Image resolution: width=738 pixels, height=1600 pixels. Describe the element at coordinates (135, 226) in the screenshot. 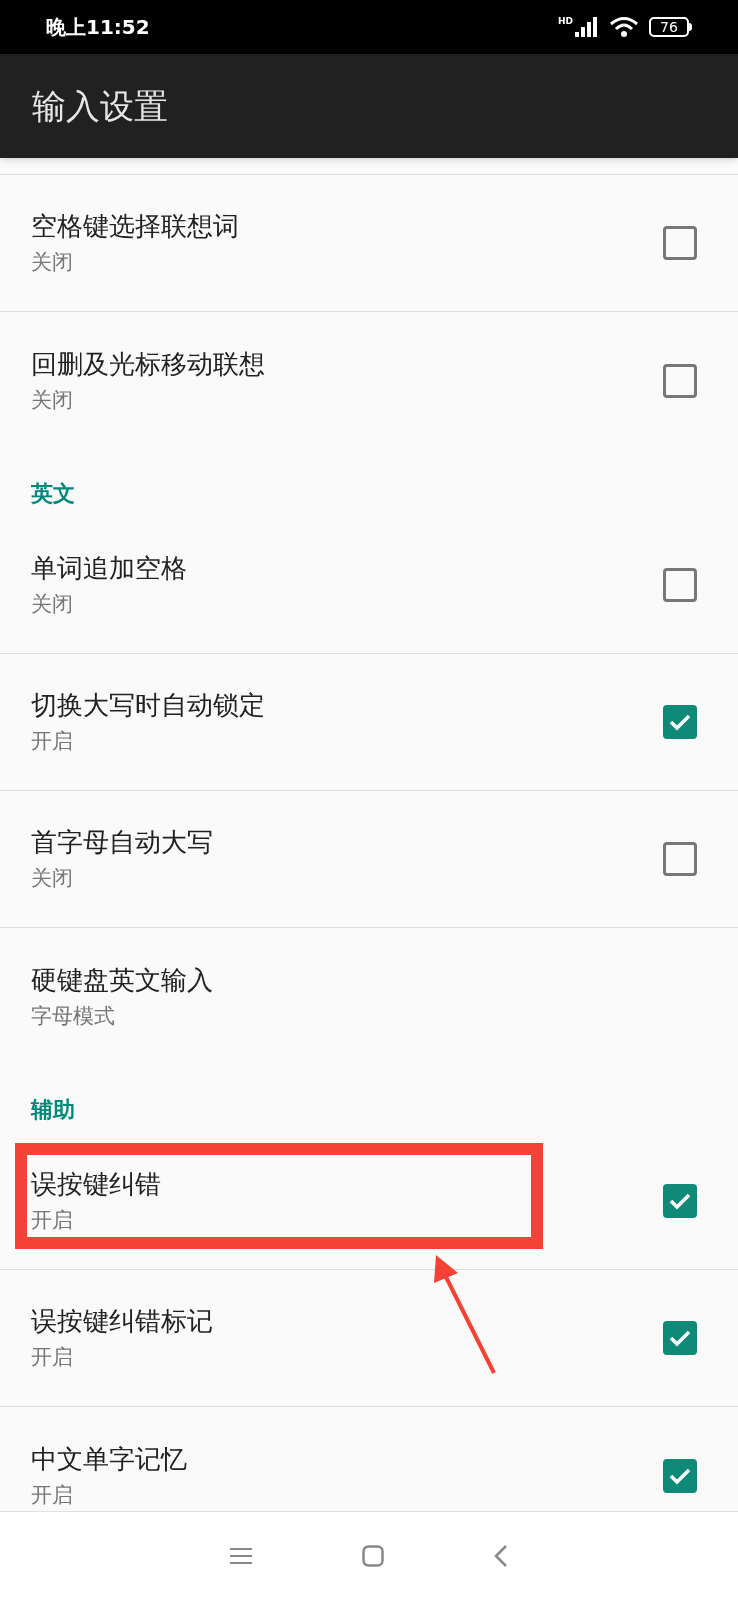

I see `setting-title: 空格键选择联想词` at that location.